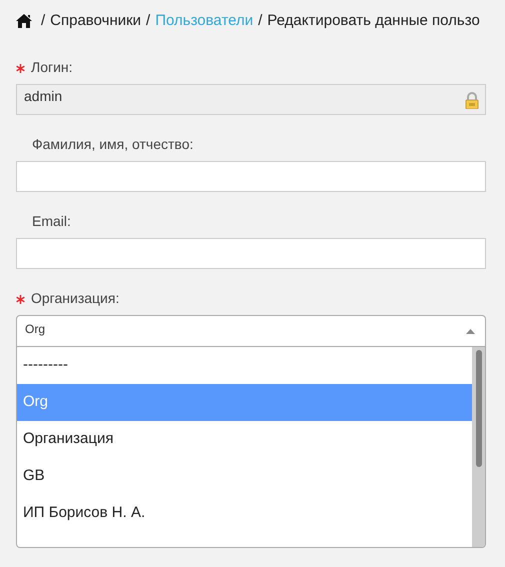  I want to click on field-label: Организация:, so click(75, 298).